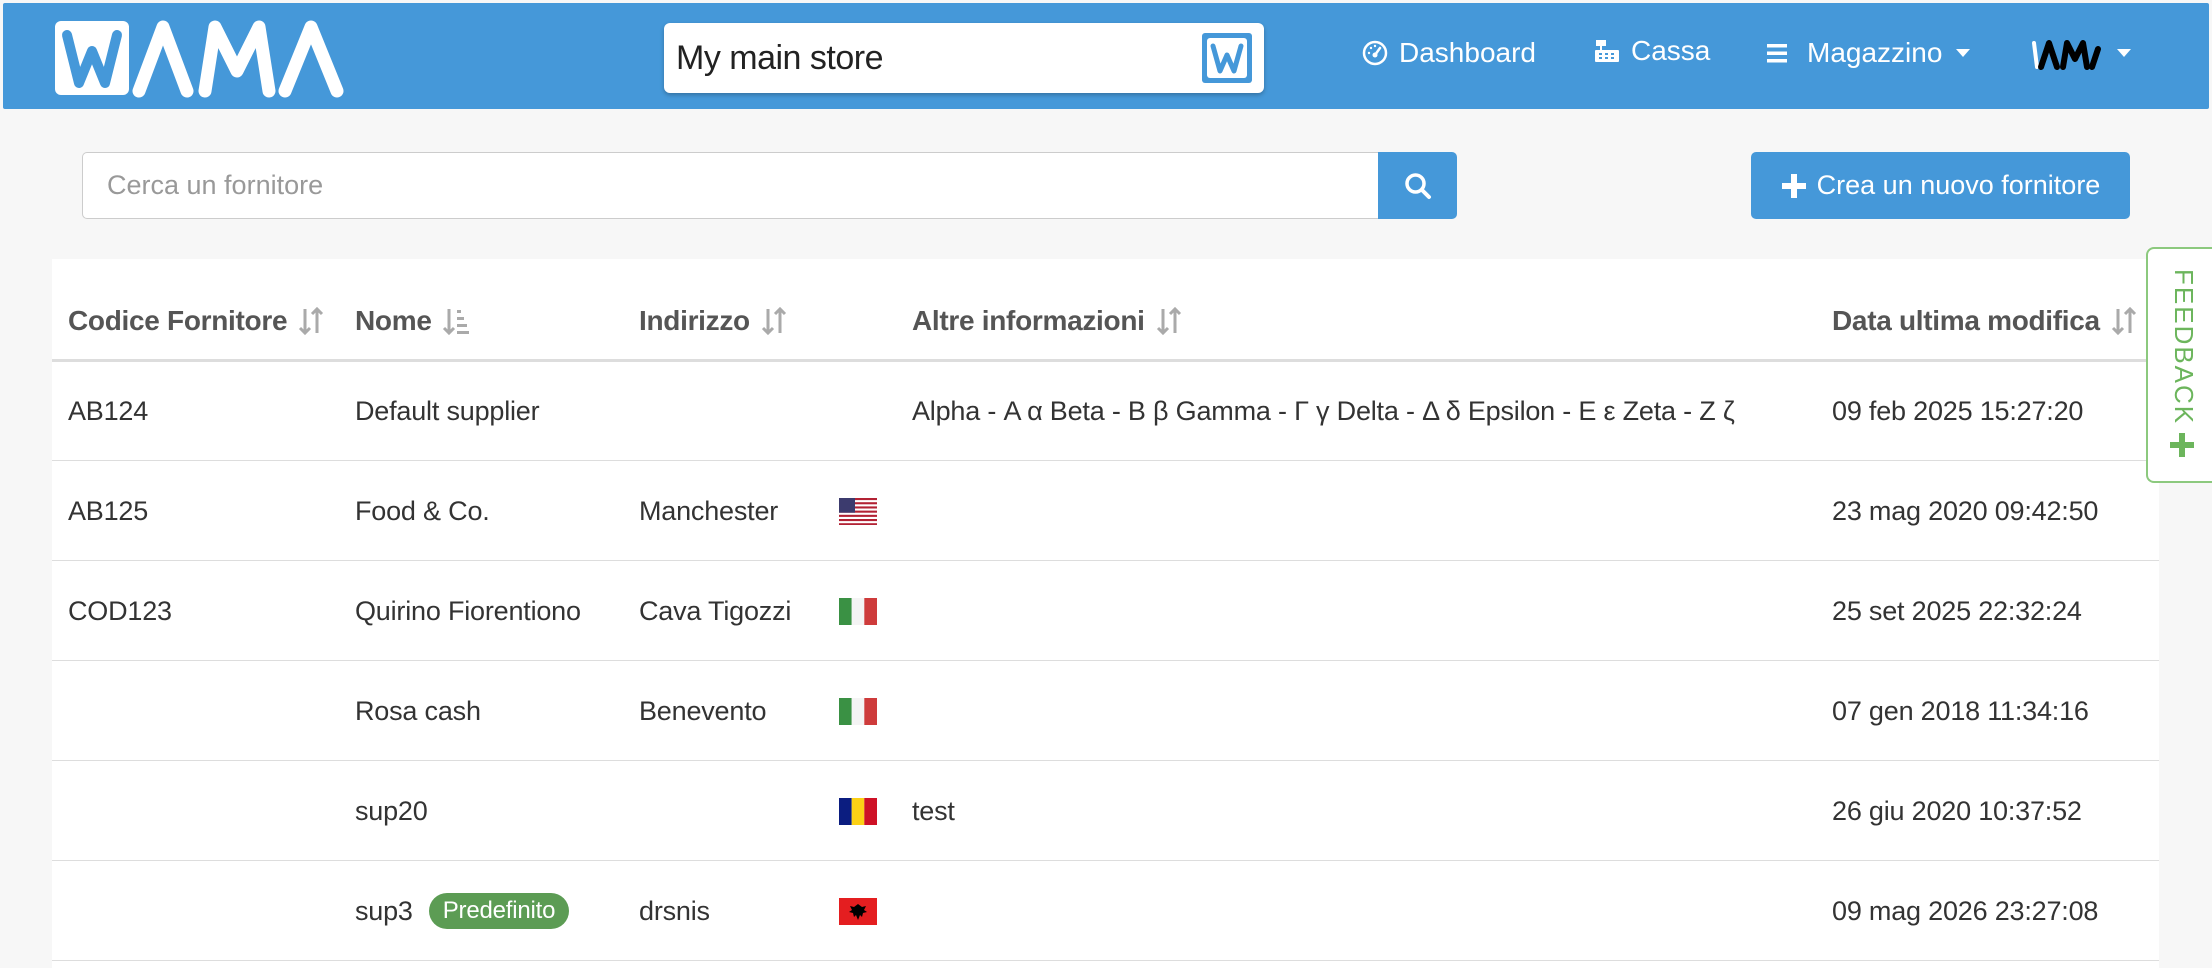 The height and width of the screenshot is (968, 2212). Describe the element at coordinates (108, 511) in the screenshot. I see `cell-code: AB125` at that location.